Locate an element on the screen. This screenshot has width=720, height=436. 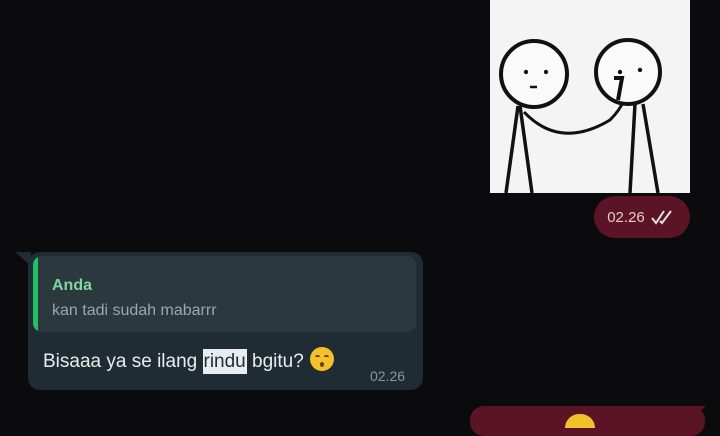
quote-accent-bar is located at coordinates (35, 294).